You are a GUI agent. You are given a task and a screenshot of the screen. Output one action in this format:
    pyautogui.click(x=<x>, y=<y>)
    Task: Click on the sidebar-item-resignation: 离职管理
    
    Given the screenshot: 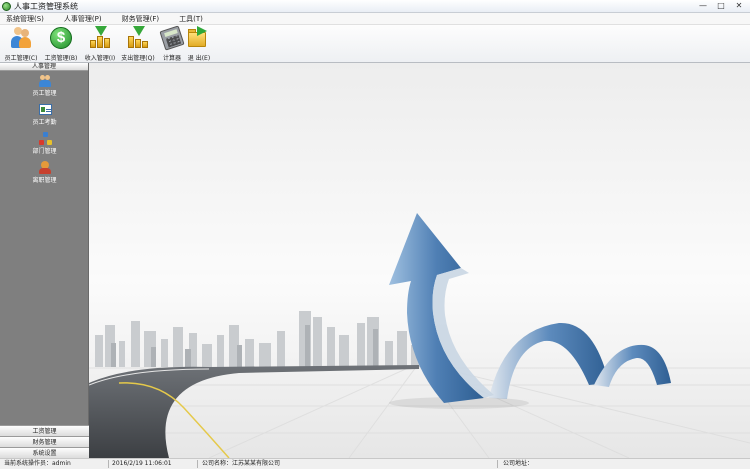 What is the action you would take?
    pyautogui.click(x=44, y=172)
    